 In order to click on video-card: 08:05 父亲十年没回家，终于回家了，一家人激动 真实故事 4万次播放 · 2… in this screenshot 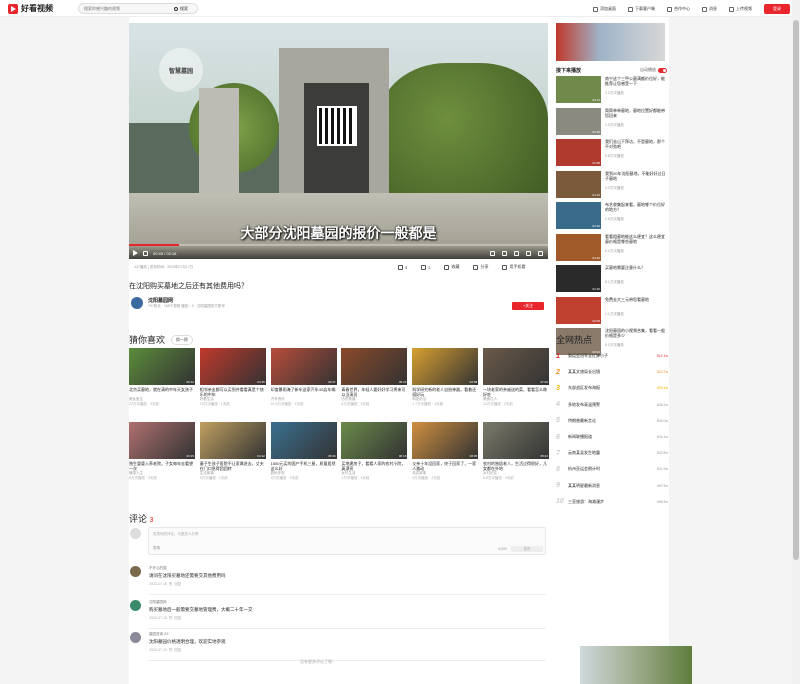, I will do `click(445, 455)`.